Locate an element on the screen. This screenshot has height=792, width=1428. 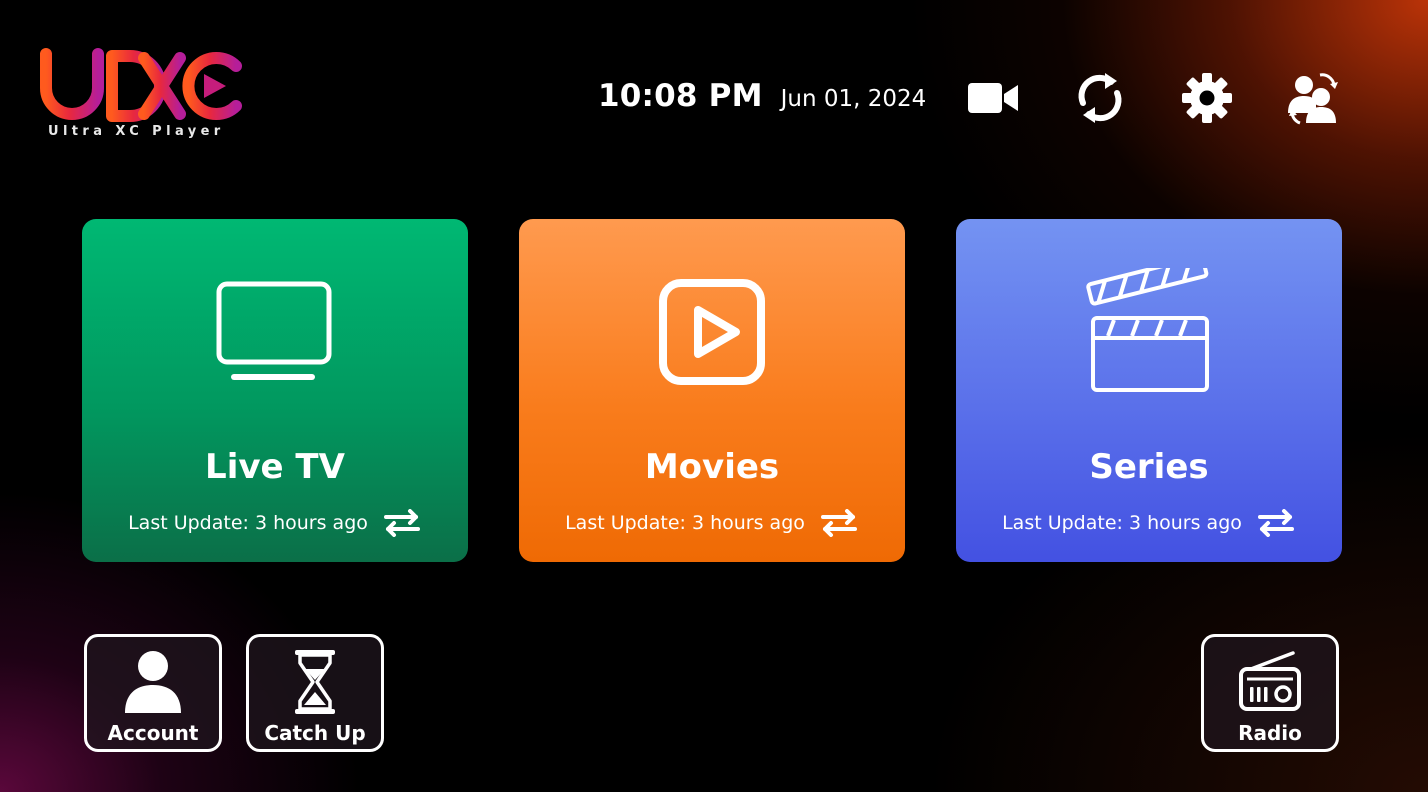
record-button is located at coordinates (993, 98).